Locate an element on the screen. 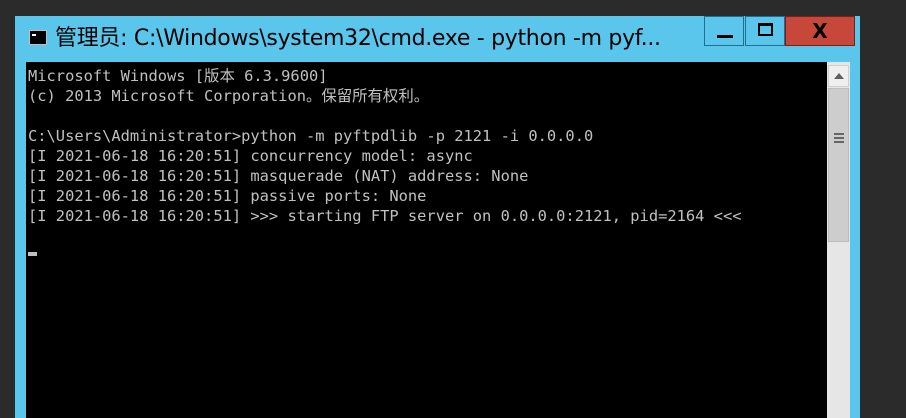  minimize-button is located at coordinates (724, 31).